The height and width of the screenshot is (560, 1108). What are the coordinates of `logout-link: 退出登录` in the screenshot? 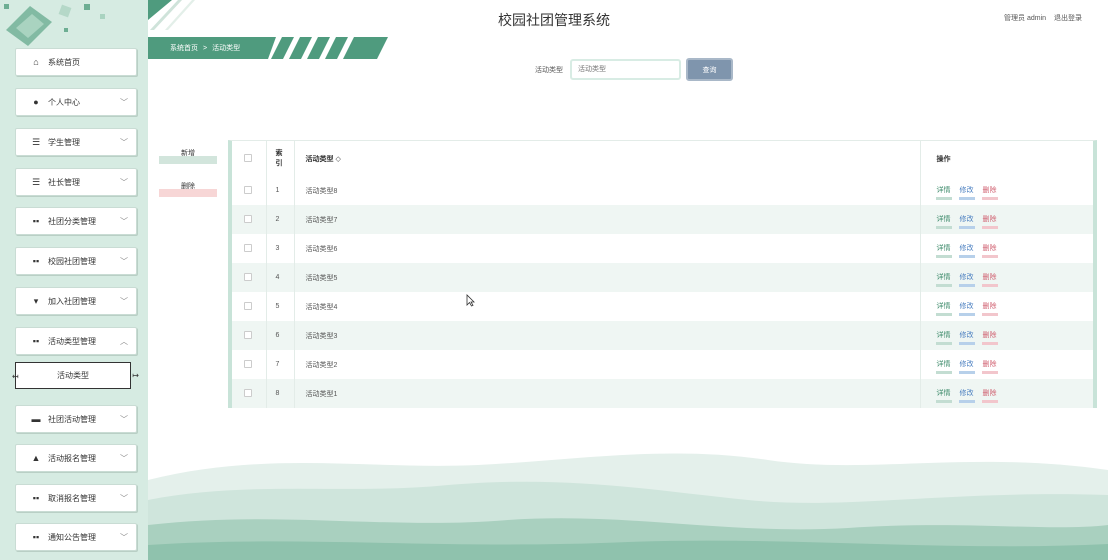 It's located at (1068, 18).